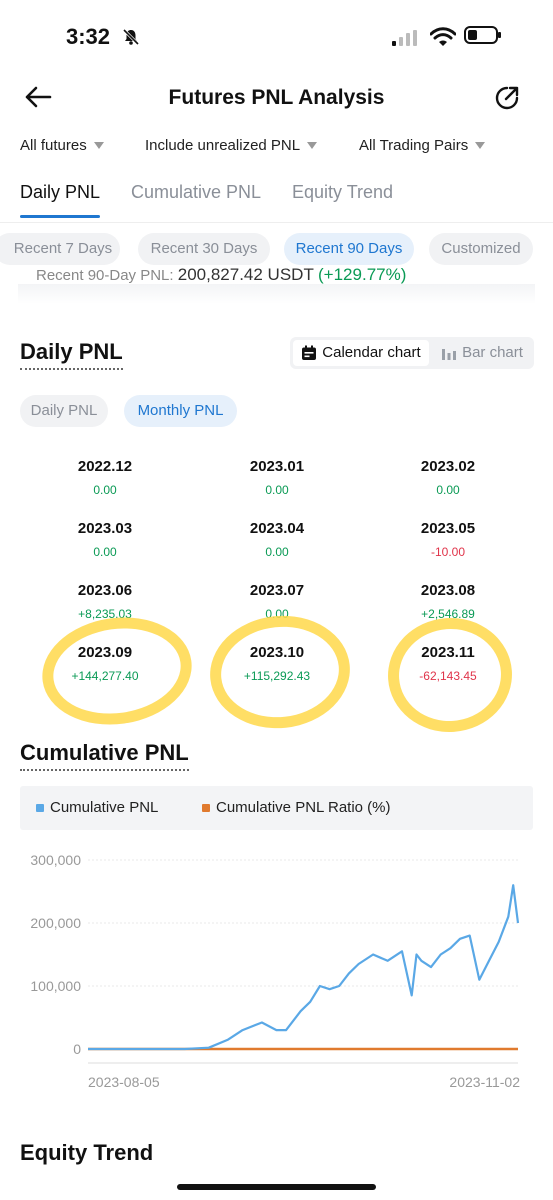  What do you see at coordinates (231, 145) in the screenshot?
I see `filter-unrealized-pnl: Include unrealized PNL` at bounding box center [231, 145].